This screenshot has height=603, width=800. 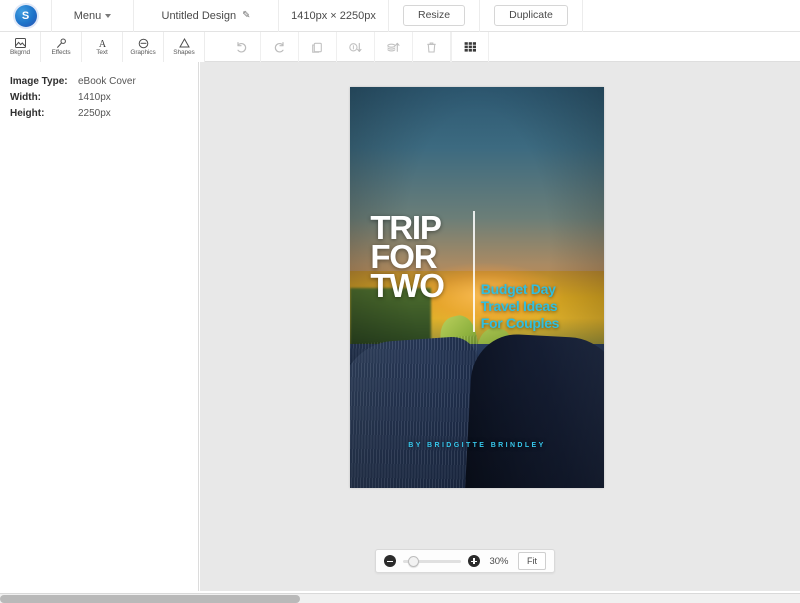 What do you see at coordinates (414, 561) in the screenshot?
I see `zoom-slider-knob` at bounding box center [414, 561].